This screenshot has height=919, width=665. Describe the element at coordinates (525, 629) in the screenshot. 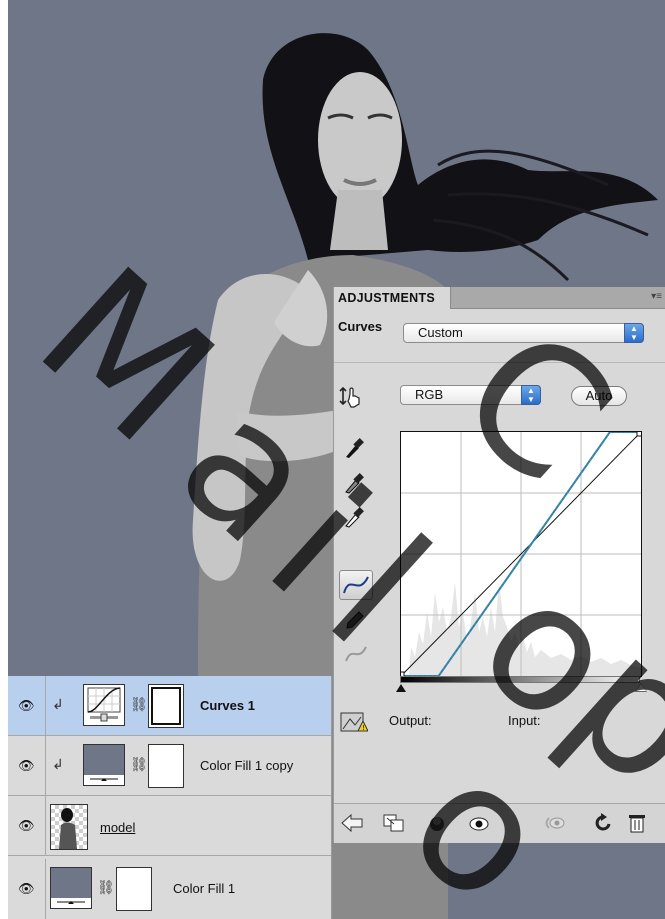

I see `histogram` at that location.